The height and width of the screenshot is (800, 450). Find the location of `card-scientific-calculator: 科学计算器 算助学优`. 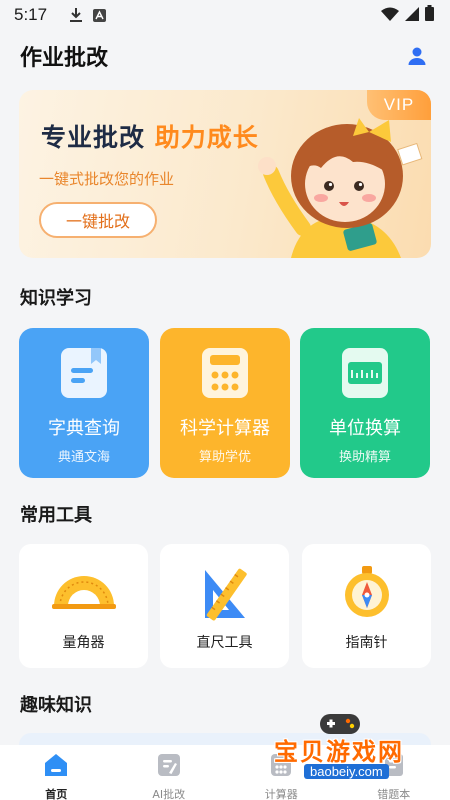

card-scientific-calculator: 科学计算器 算助学优 is located at coordinates (225, 403).